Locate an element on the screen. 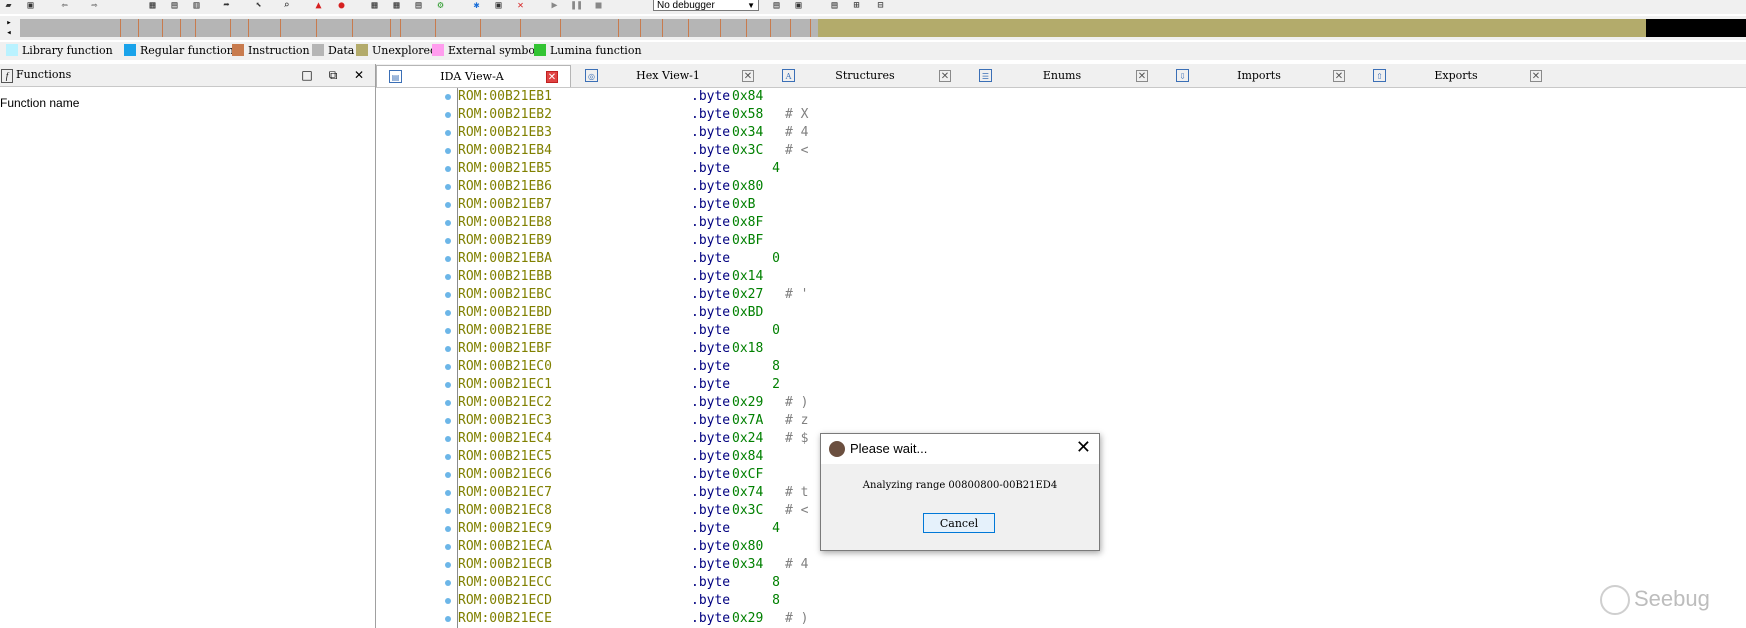 The width and height of the screenshot is (1746, 628). disasm-row: ROM:00B21EB7 .byte 0xB is located at coordinates (1061, 205).